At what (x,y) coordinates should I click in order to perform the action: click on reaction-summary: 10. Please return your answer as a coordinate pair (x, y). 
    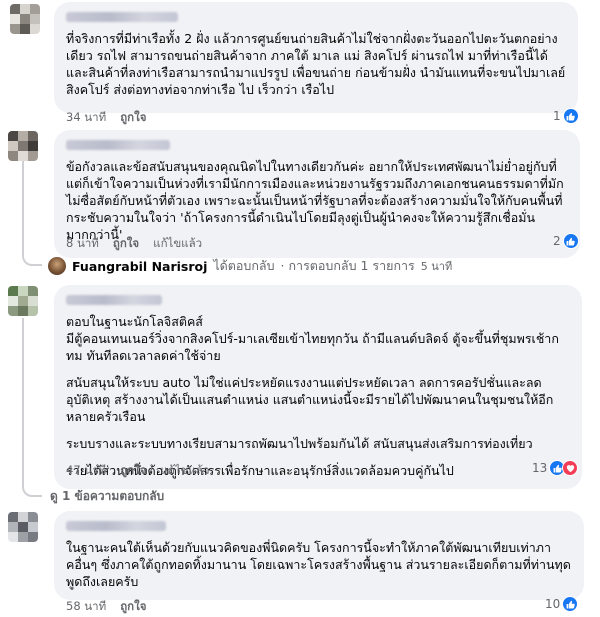
    Looking at the image, I should click on (562, 604).